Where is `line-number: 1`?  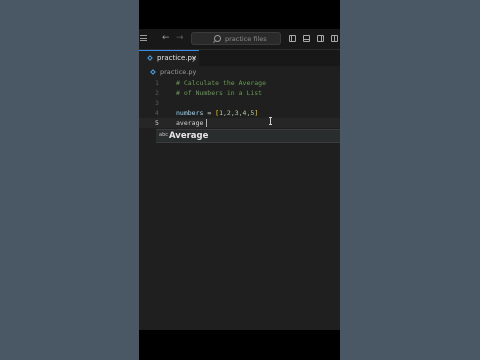
line-number: 1 is located at coordinates (157, 83).